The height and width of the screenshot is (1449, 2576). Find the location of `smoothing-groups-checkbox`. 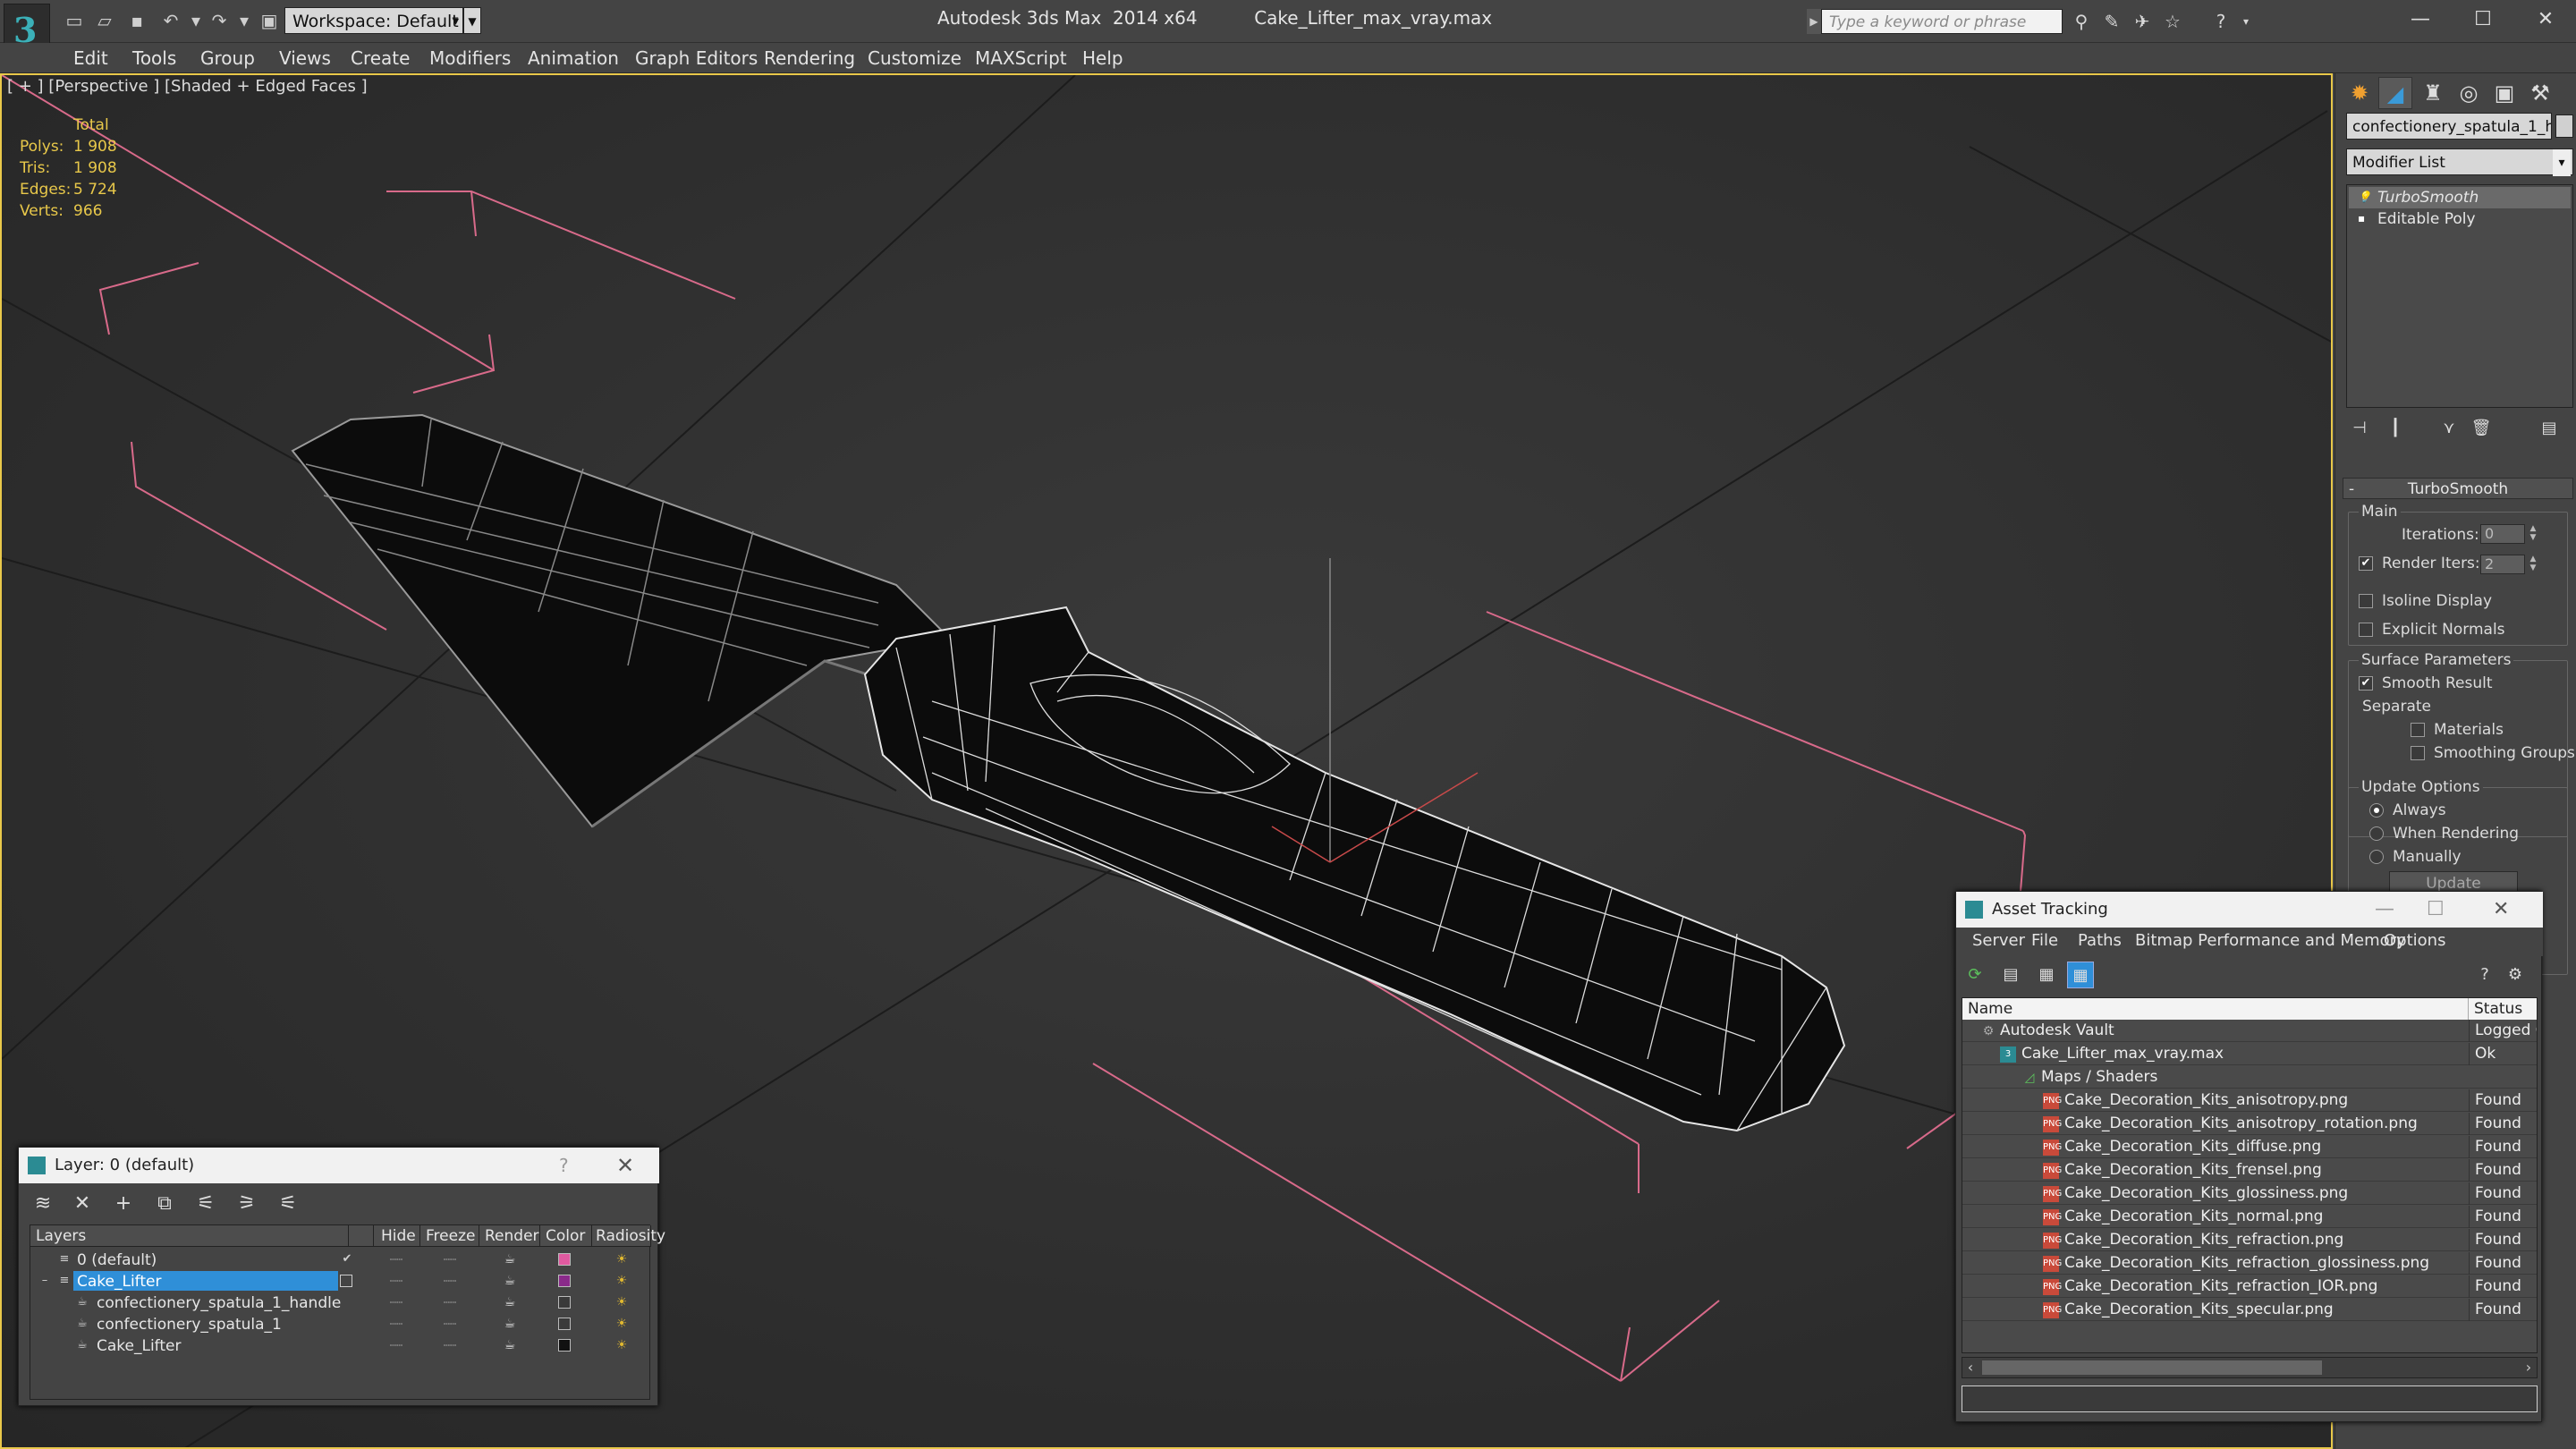

smoothing-groups-checkbox is located at coordinates (2418, 753).